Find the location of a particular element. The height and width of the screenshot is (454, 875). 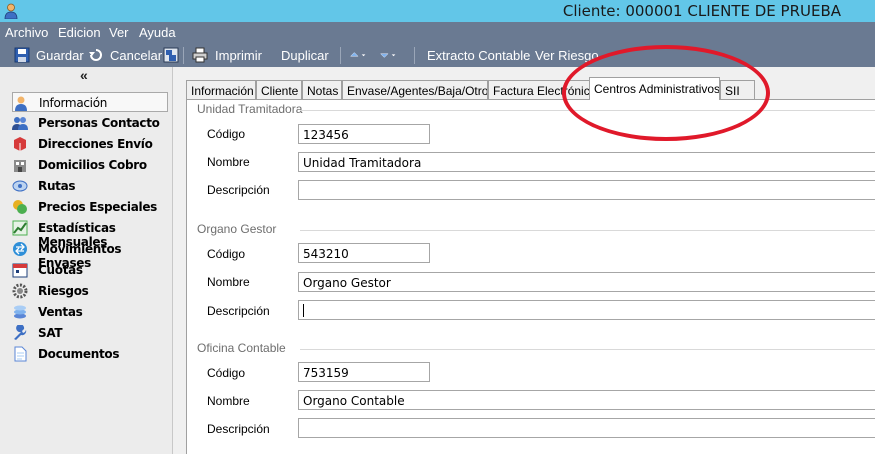

organo-nombre-input: Organo Gestor is located at coordinates (586, 282).